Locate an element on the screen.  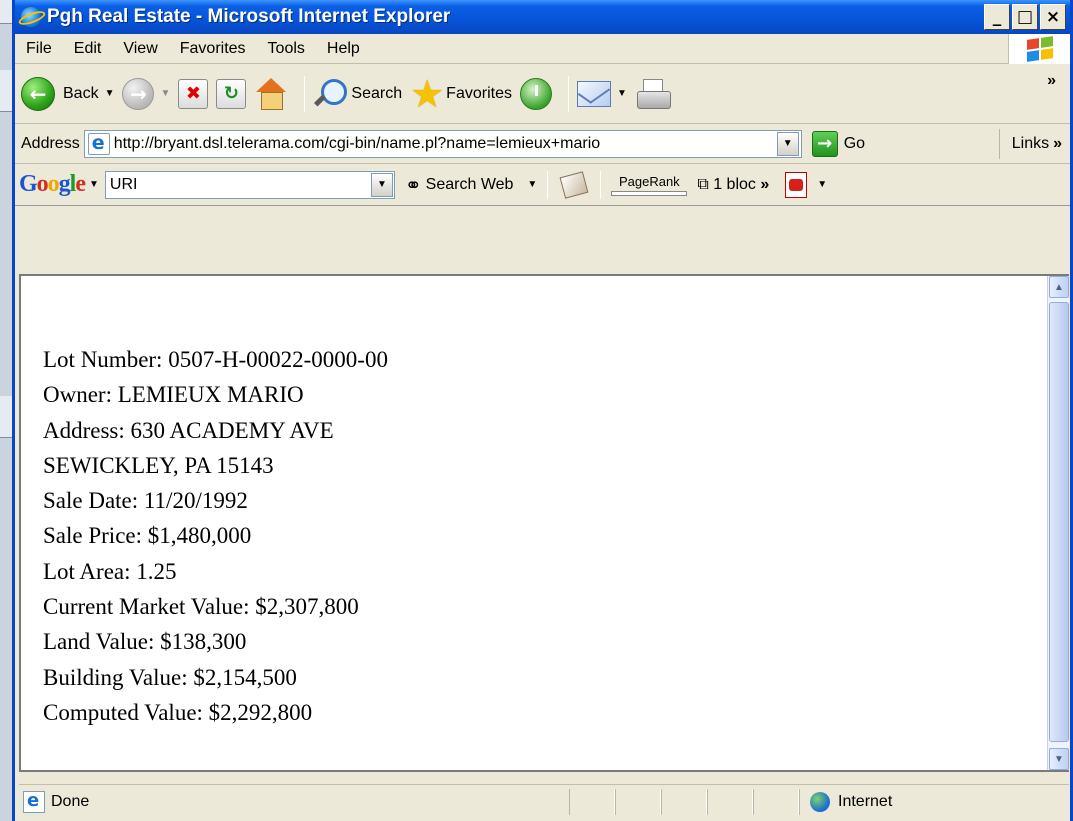
pagerank-indicator: PageRank is located at coordinates (649, 184).